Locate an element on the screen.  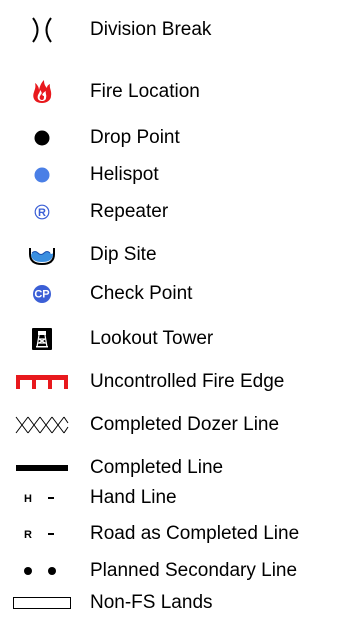
planned-secondary-line-icon is located at coordinates (40, 571).